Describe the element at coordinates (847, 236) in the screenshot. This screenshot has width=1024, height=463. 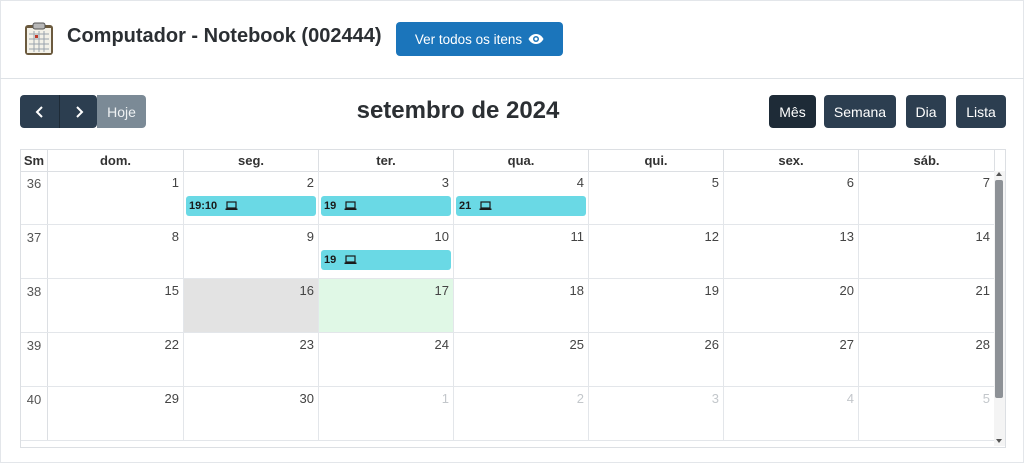
I see `day-number: 13` at that location.